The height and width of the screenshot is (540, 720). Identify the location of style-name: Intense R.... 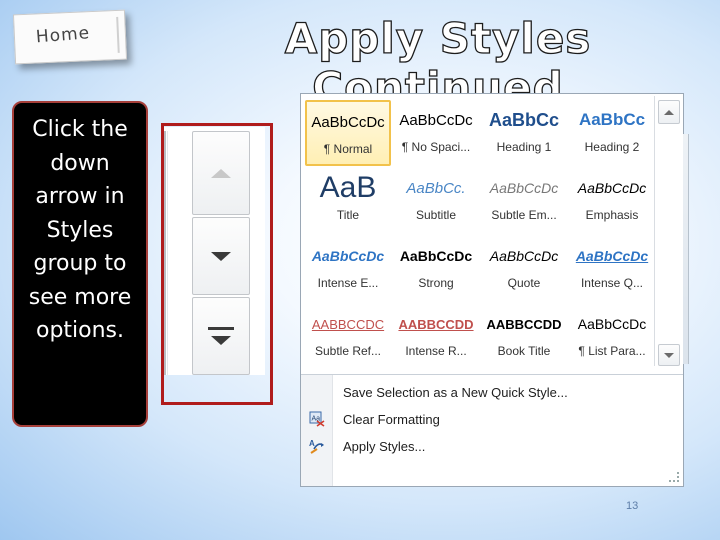
(436, 351).